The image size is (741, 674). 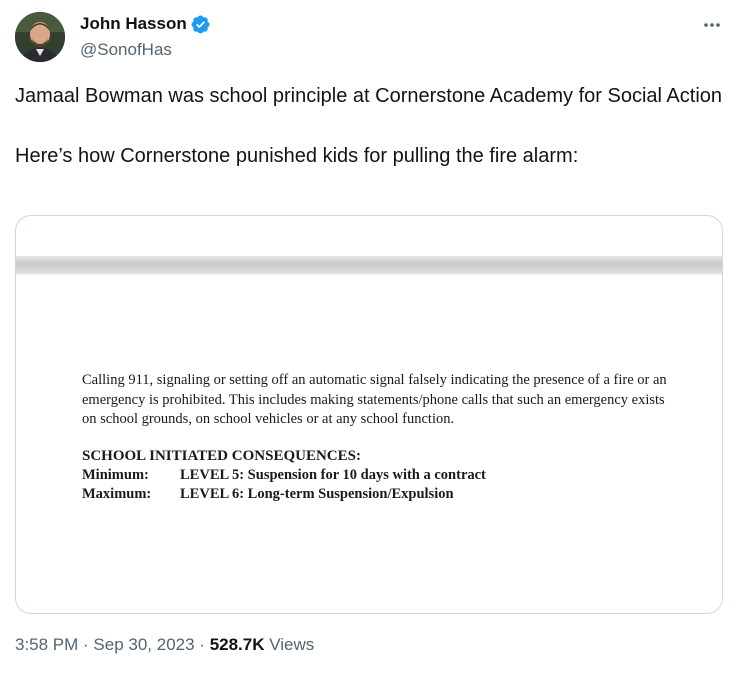 I want to click on tweet-meta: 3:58 PM · Sep 30, 2023 · 528.7K Views, so click(x=164, y=645).